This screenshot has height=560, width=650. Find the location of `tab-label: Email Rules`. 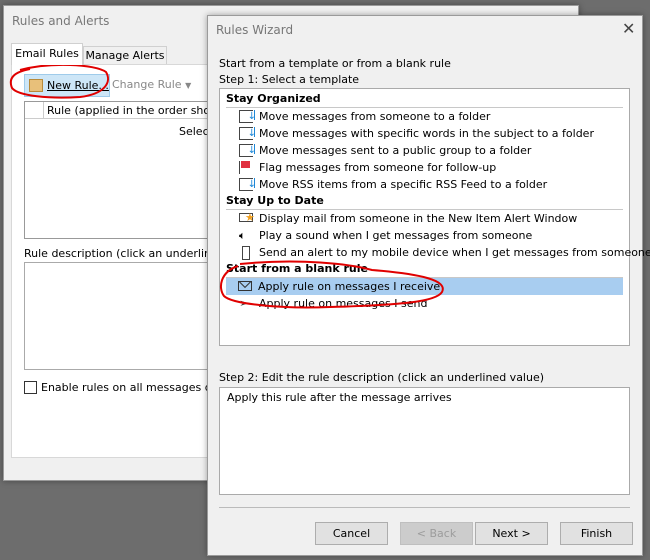

tab-label: Email Rules is located at coordinates (47, 53).